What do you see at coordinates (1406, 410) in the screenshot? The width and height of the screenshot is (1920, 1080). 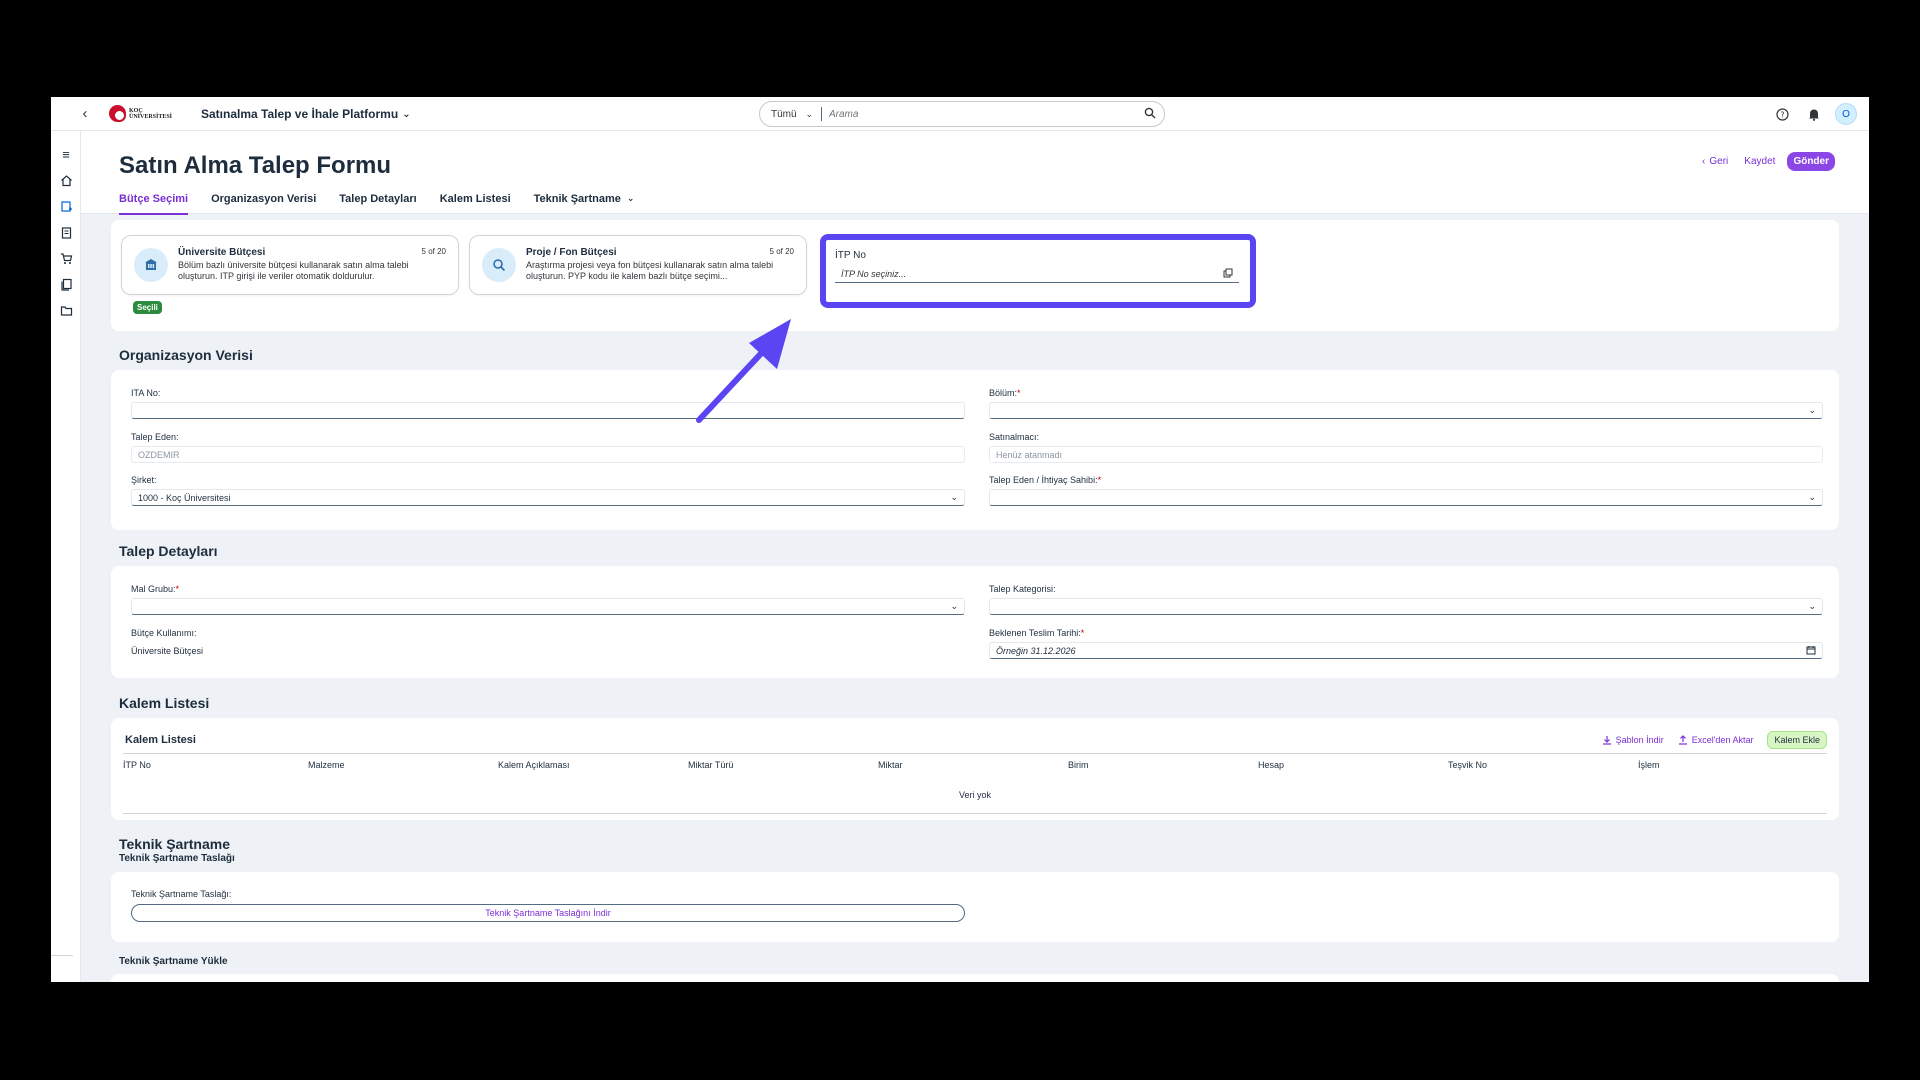 I see `bolum-select: ⌄` at bounding box center [1406, 410].